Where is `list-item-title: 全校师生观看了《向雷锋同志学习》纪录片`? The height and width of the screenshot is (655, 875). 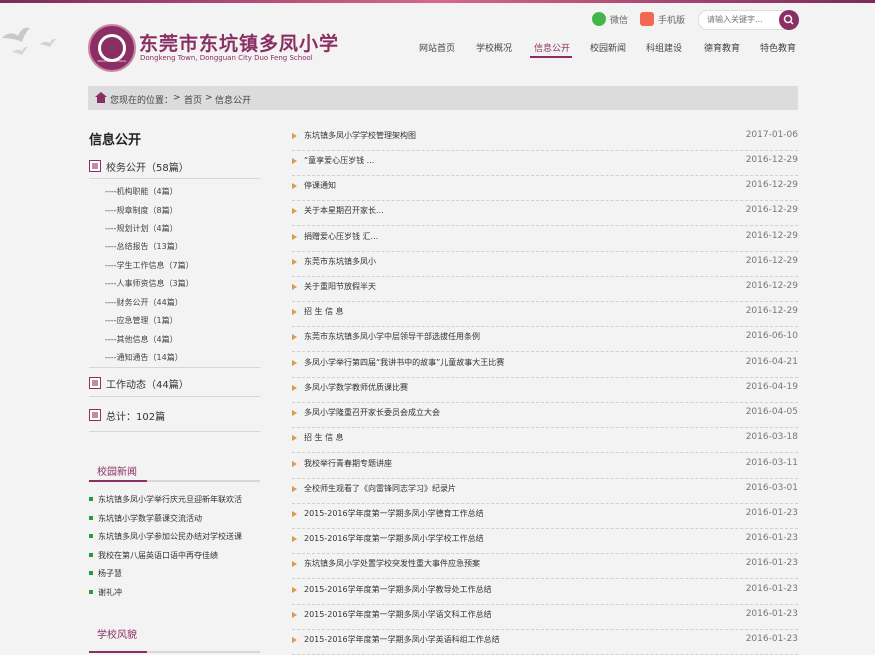 list-item-title: 全校师生观看了《向雷锋同志学习》纪录片 is located at coordinates (380, 488).